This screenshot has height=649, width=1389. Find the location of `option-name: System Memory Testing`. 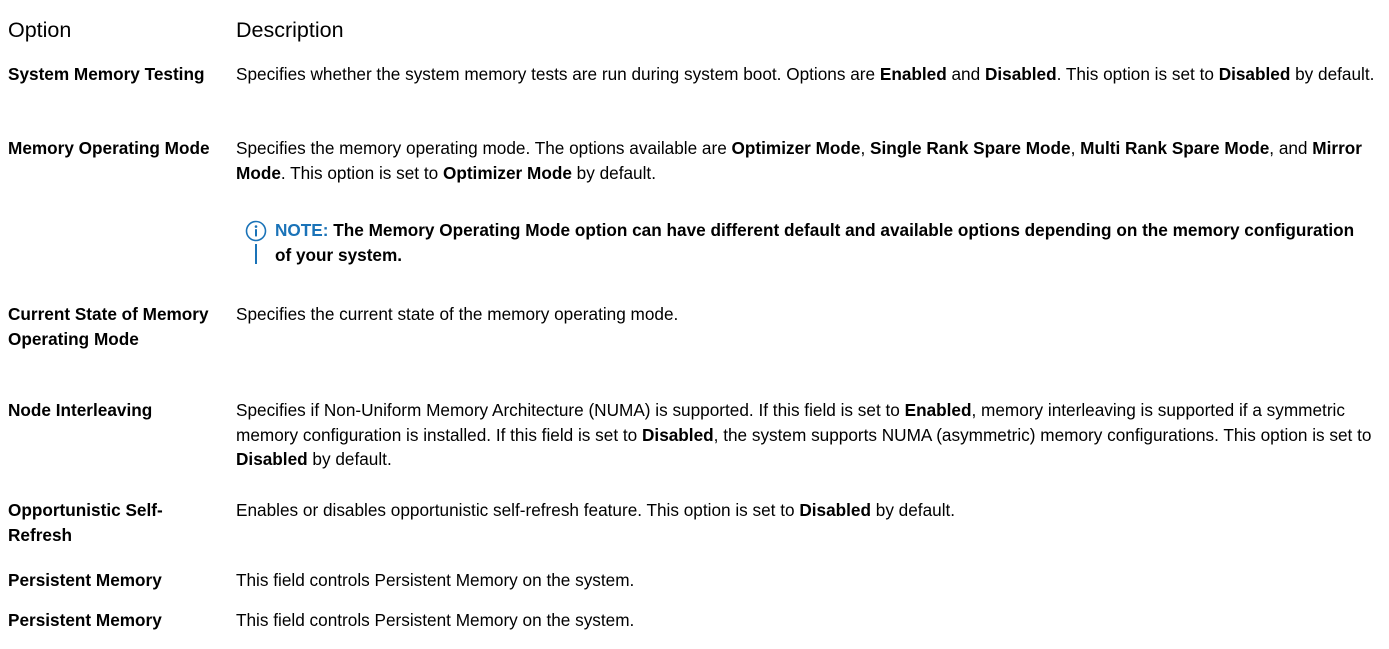

option-name: System Memory Testing is located at coordinates (106, 74).